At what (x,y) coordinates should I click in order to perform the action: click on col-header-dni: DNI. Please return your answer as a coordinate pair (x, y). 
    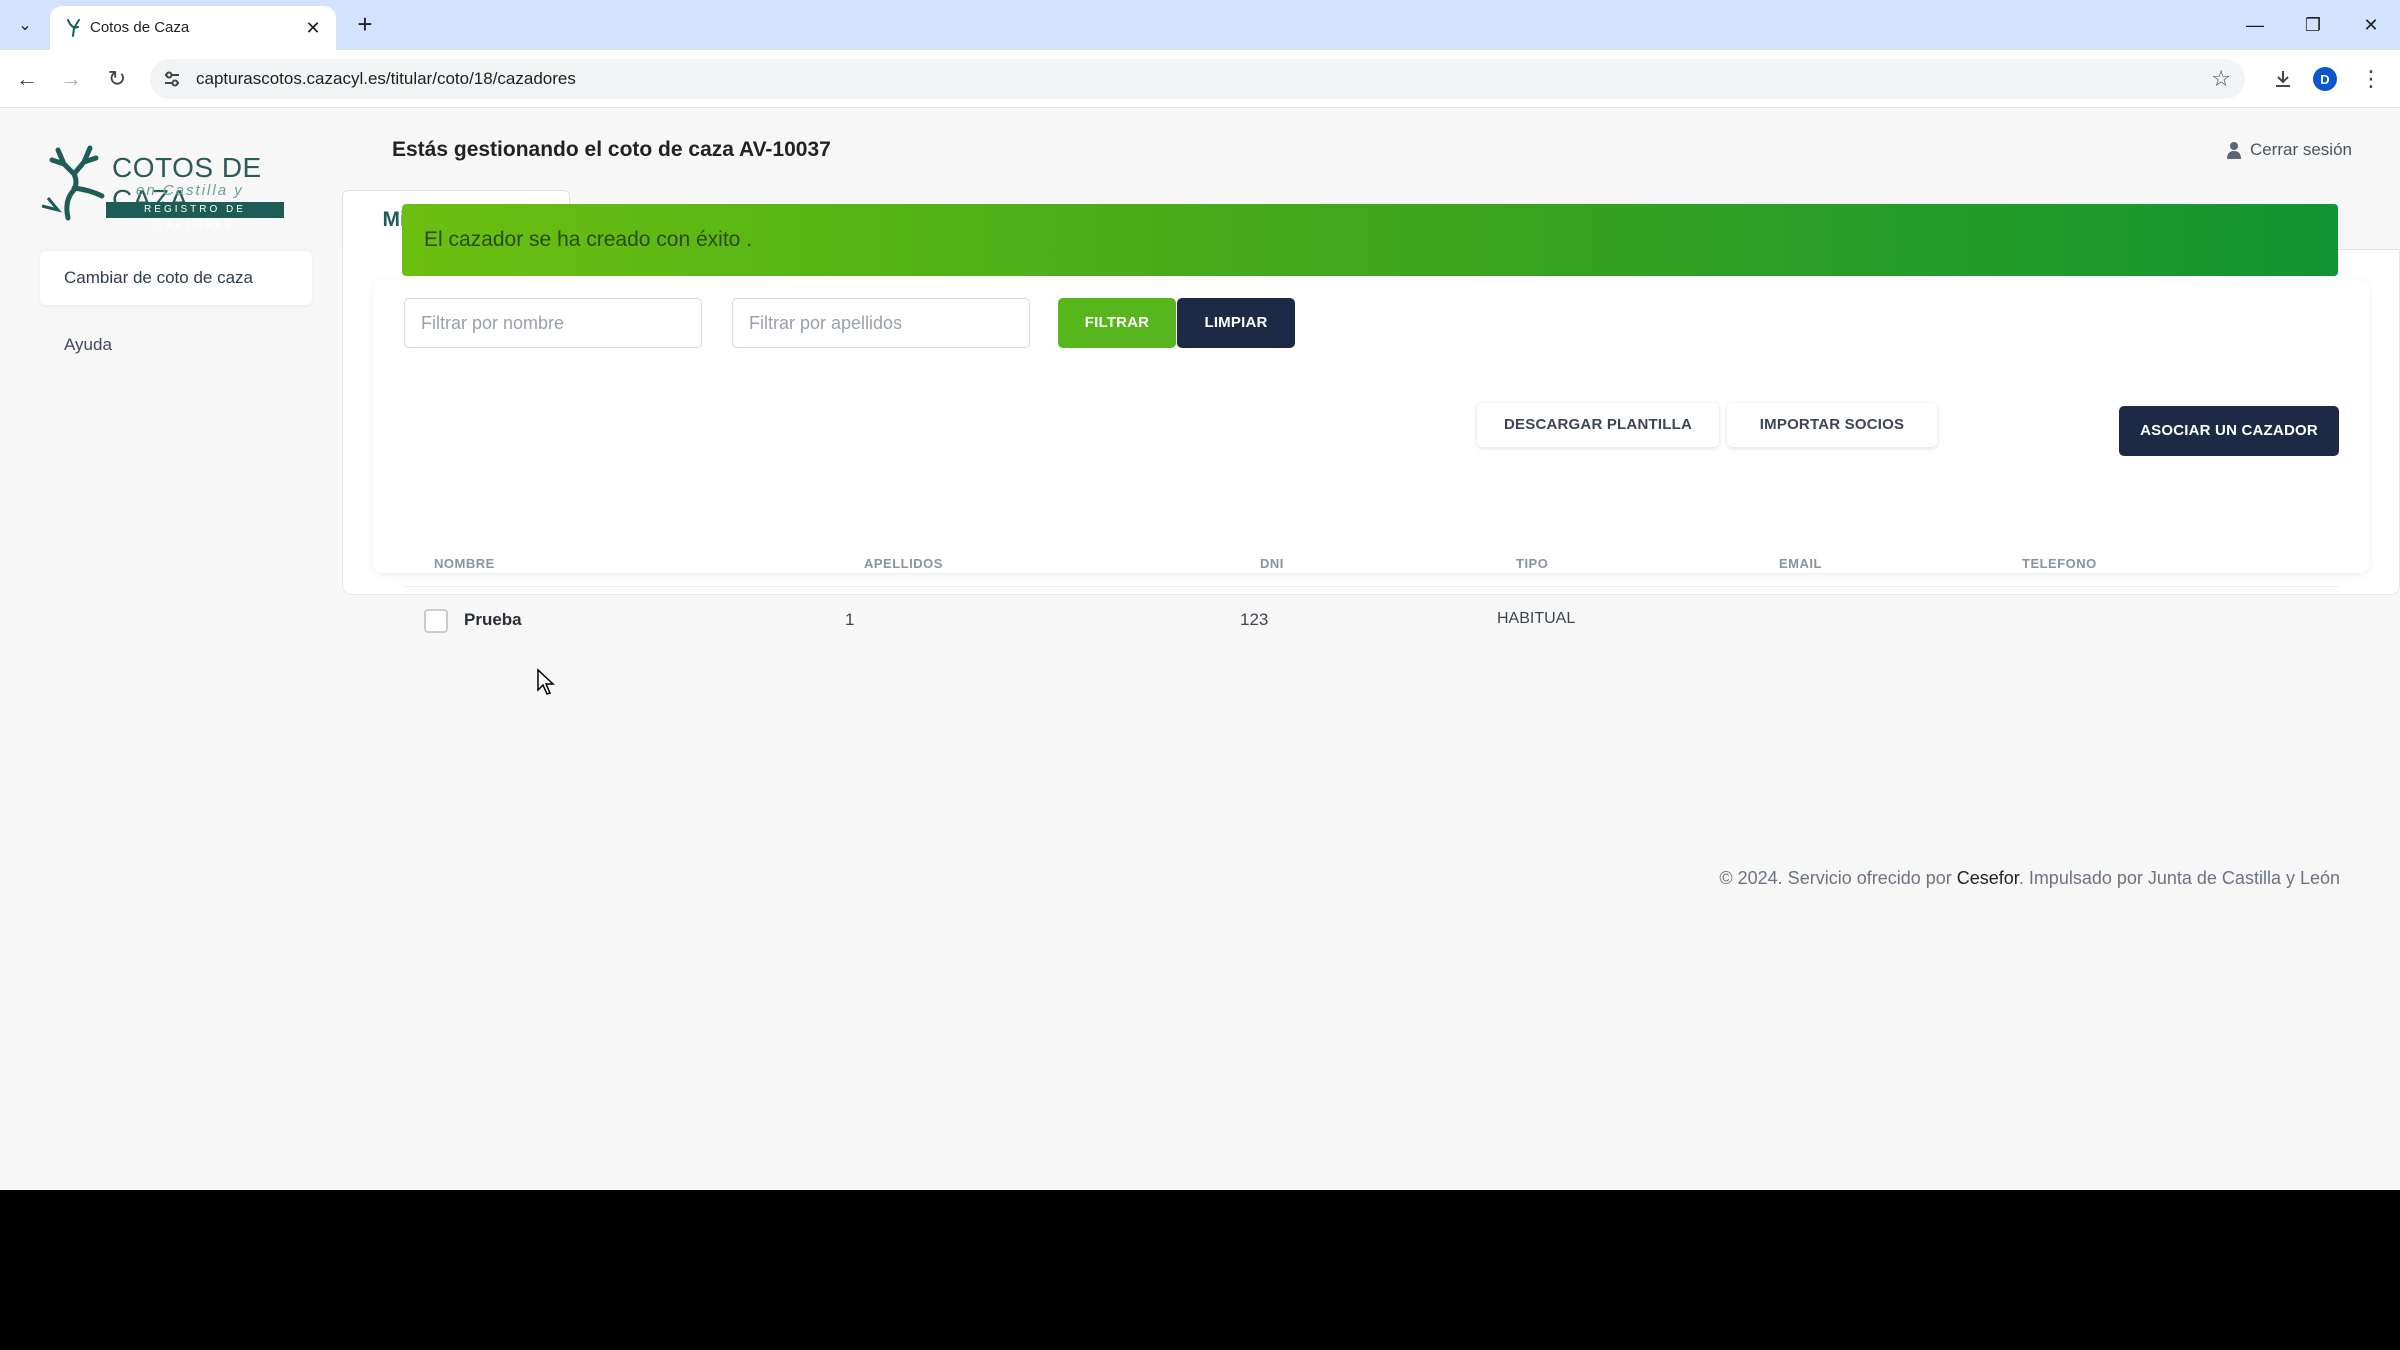
    Looking at the image, I should click on (1272, 563).